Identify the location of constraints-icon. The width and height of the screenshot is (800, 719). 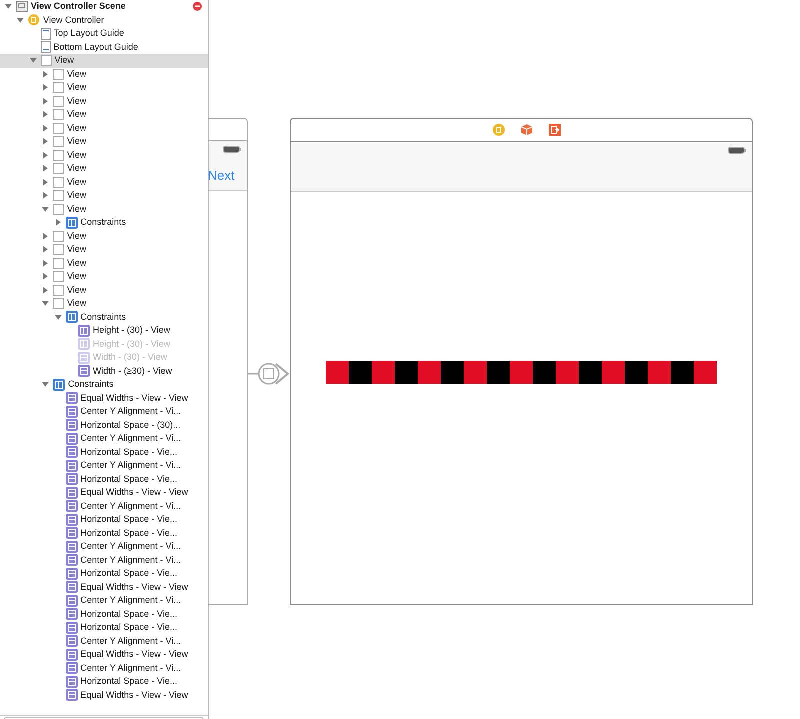
(59, 384).